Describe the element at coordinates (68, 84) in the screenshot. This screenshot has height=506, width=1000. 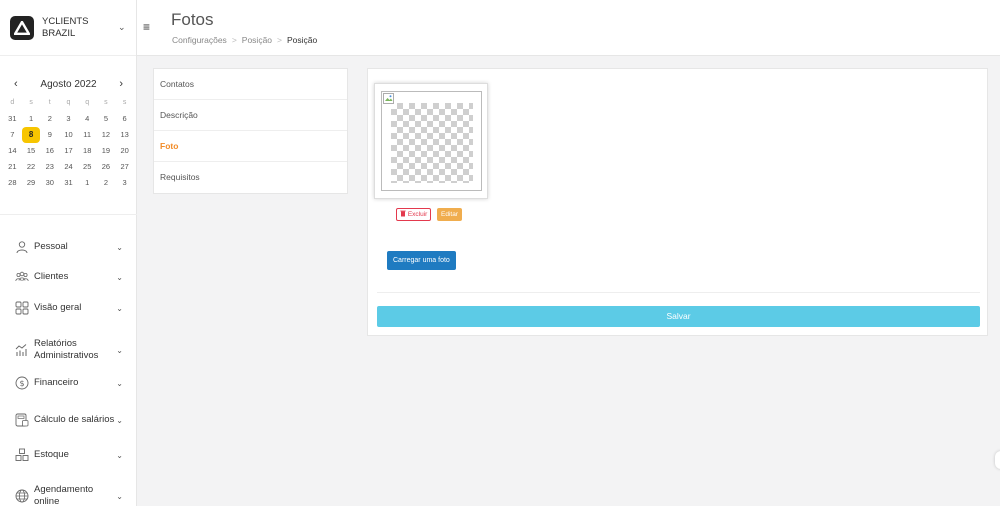
I see `calendar-month-label: Agosto 2022` at that location.